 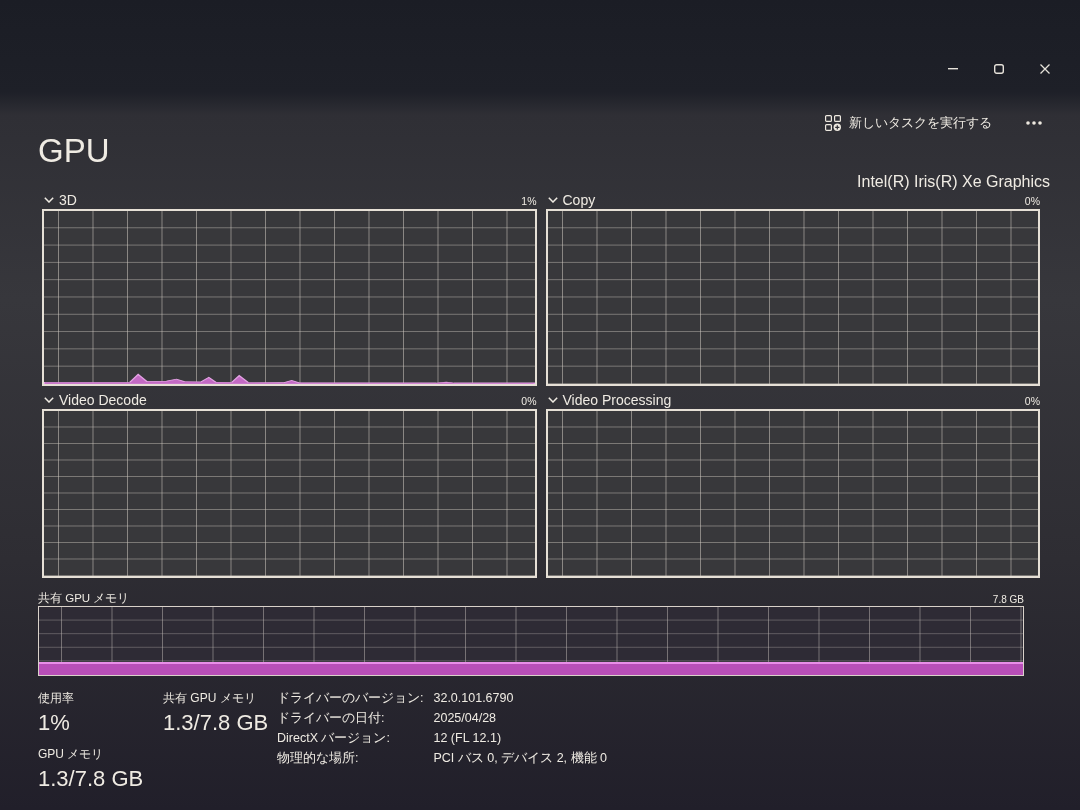 What do you see at coordinates (1034, 123) in the screenshot?
I see `more-icon` at bounding box center [1034, 123].